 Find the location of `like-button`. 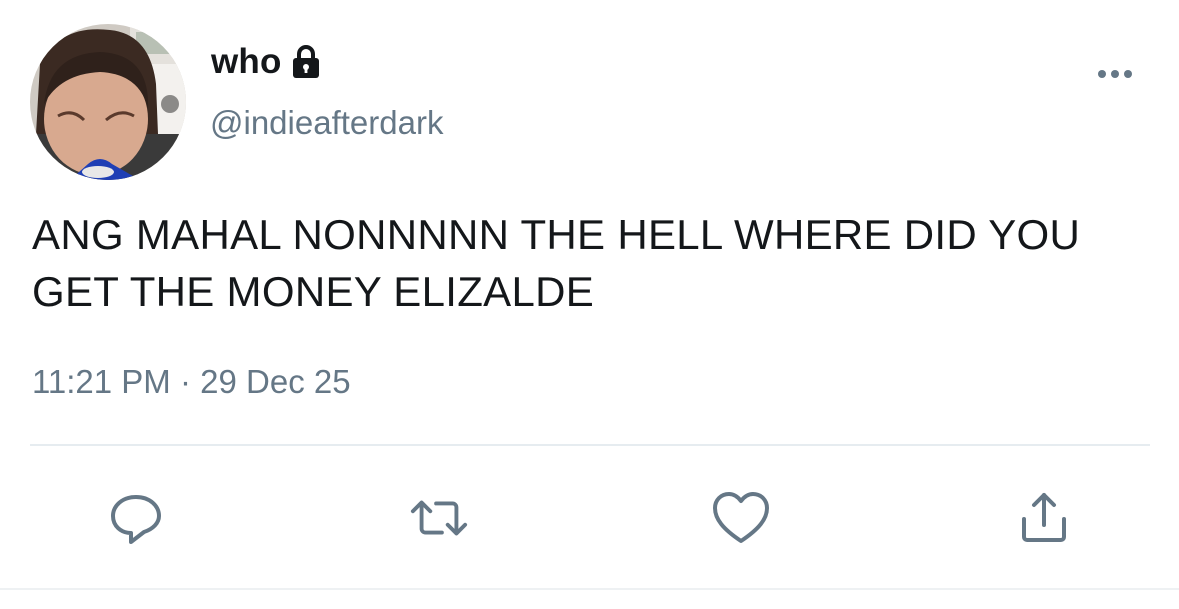

like-button is located at coordinates (741, 518).